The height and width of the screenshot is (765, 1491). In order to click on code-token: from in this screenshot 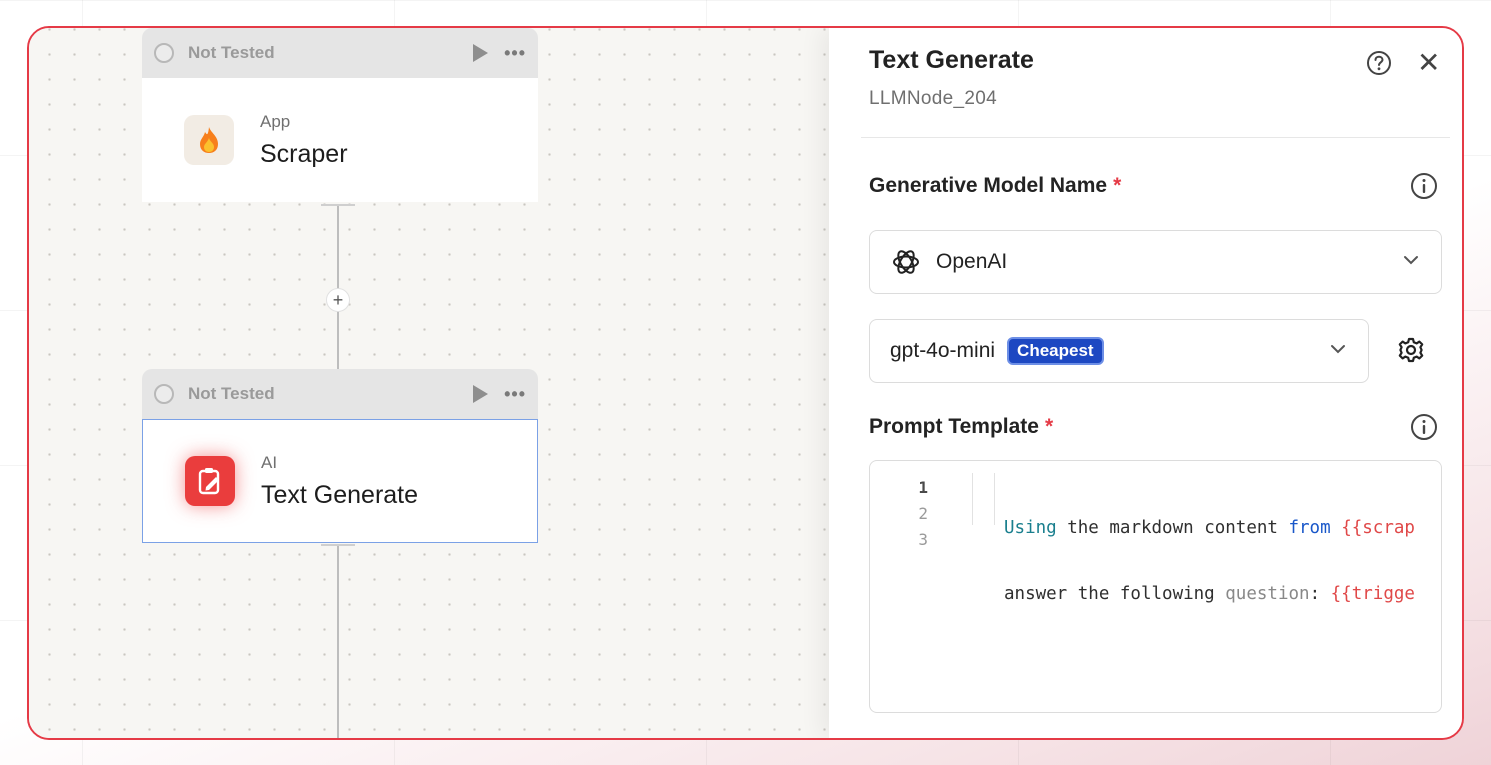, I will do `click(1309, 528)`.